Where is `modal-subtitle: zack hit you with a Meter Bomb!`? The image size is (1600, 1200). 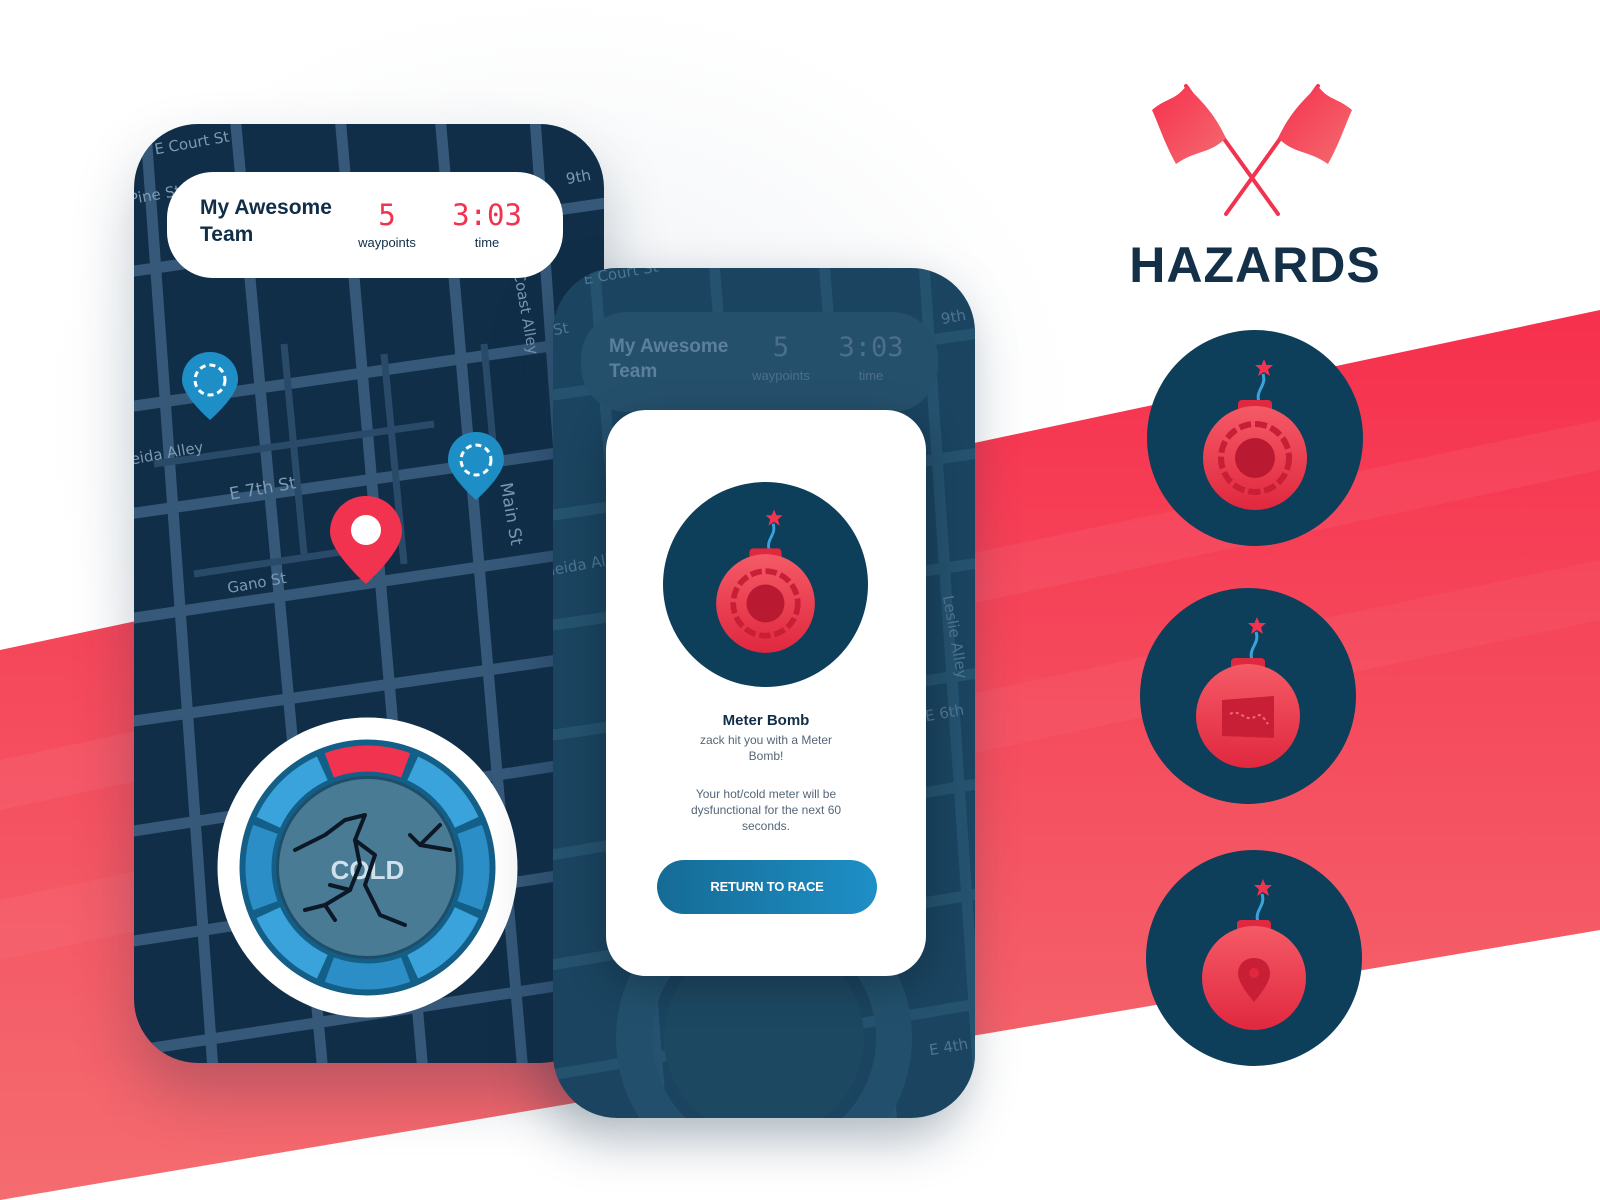
modal-subtitle: zack hit you with a Meter Bomb! is located at coordinates (766, 748).